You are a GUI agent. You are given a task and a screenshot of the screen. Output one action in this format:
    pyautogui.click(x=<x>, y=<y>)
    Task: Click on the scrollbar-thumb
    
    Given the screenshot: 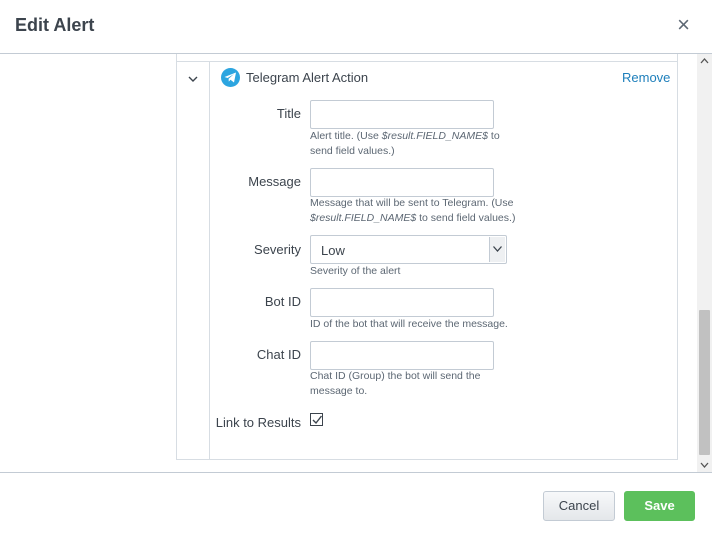 What is the action you would take?
    pyautogui.click(x=704, y=382)
    